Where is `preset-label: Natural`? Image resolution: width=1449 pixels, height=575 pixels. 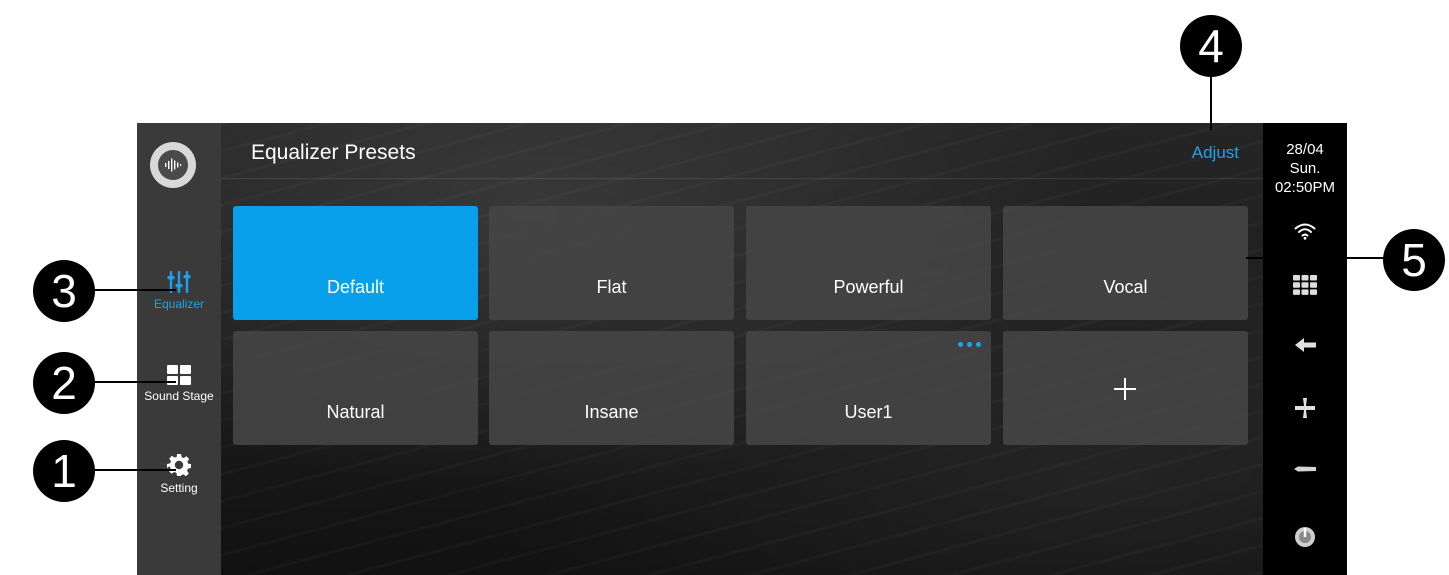
preset-label: Natural is located at coordinates (355, 412).